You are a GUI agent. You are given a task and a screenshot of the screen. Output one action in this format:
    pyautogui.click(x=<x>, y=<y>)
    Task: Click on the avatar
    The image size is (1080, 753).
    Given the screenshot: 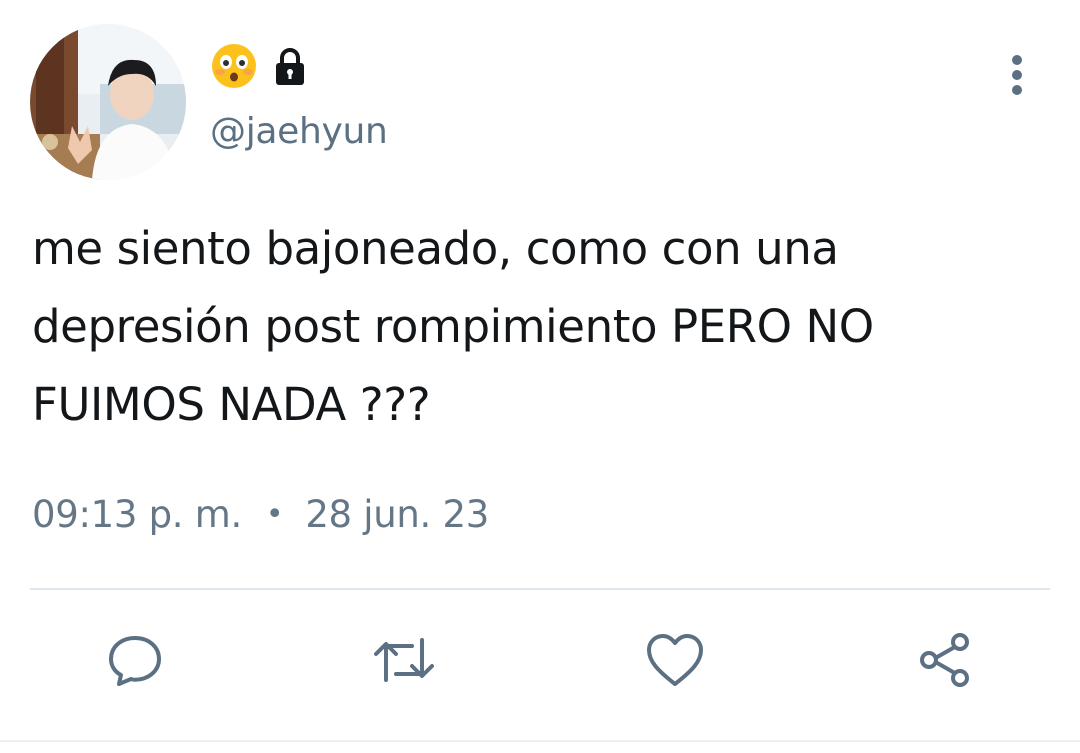 What is the action you would take?
    pyautogui.click(x=108, y=102)
    